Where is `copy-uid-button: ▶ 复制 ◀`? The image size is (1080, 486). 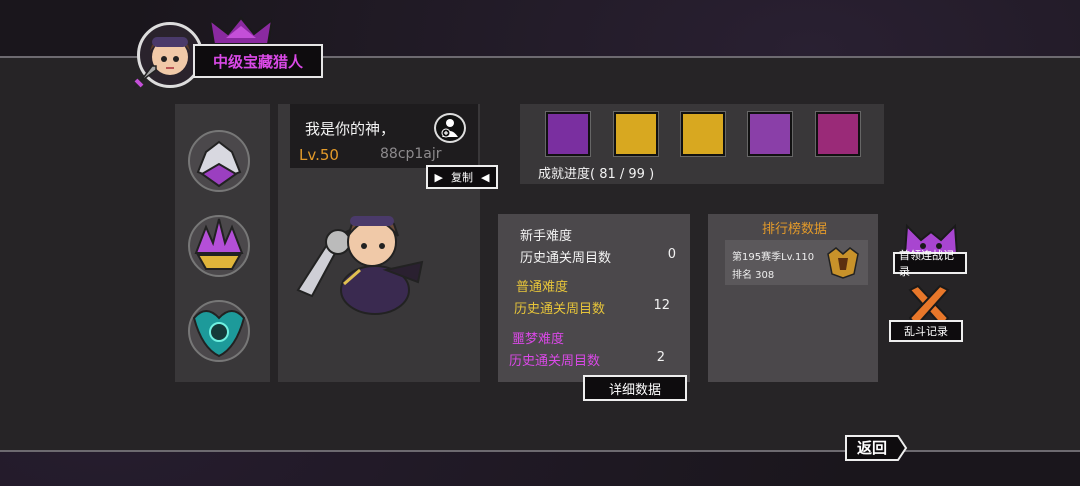 copy-uid-button: ▶ 复制 ◀ is located at coordinates (462, 177).